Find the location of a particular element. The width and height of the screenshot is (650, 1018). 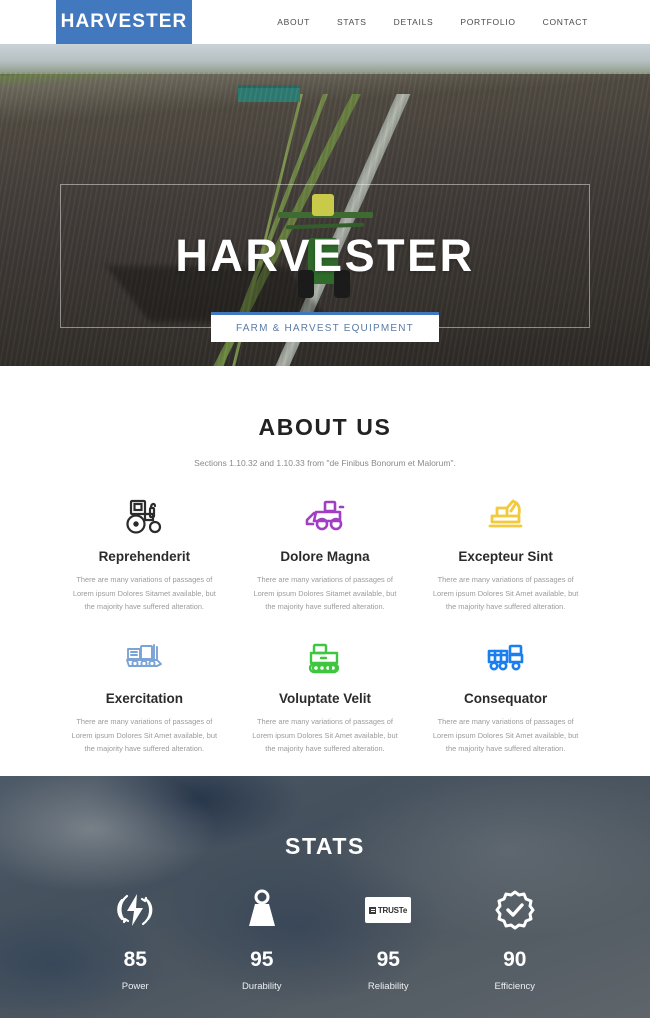

stat-item: 85 Power is located at coordinates (135, 939).